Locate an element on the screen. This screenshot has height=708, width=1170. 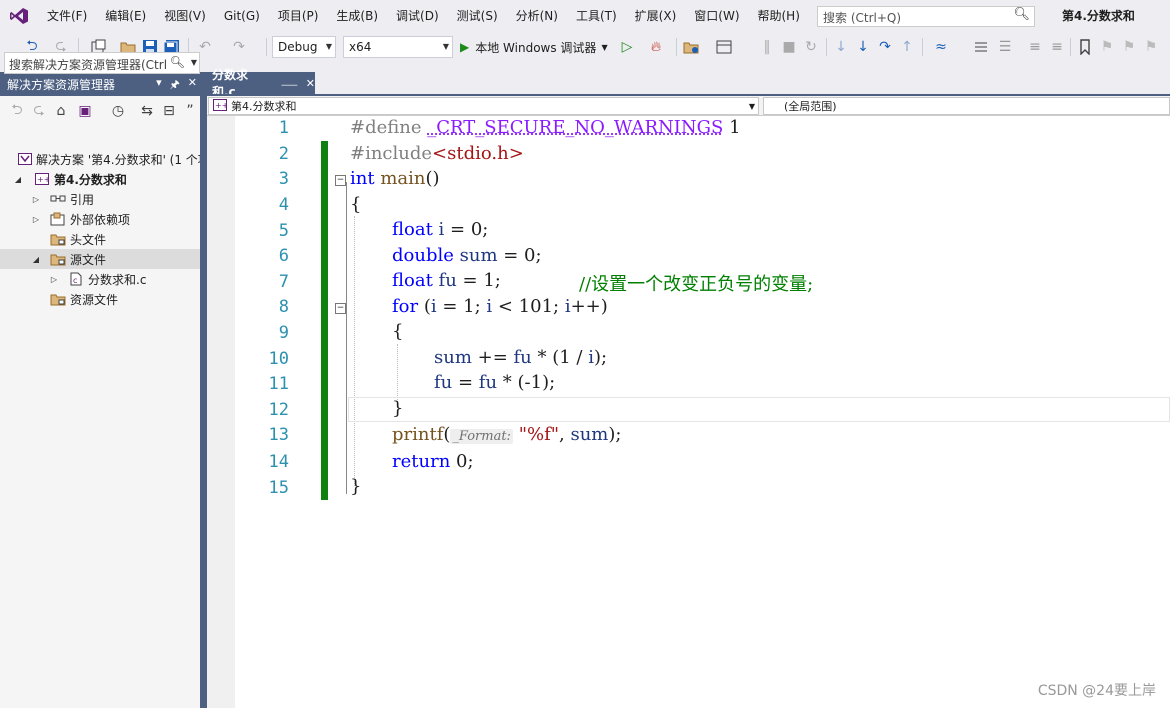
svg-text: c is located at coordinates (75, 280).